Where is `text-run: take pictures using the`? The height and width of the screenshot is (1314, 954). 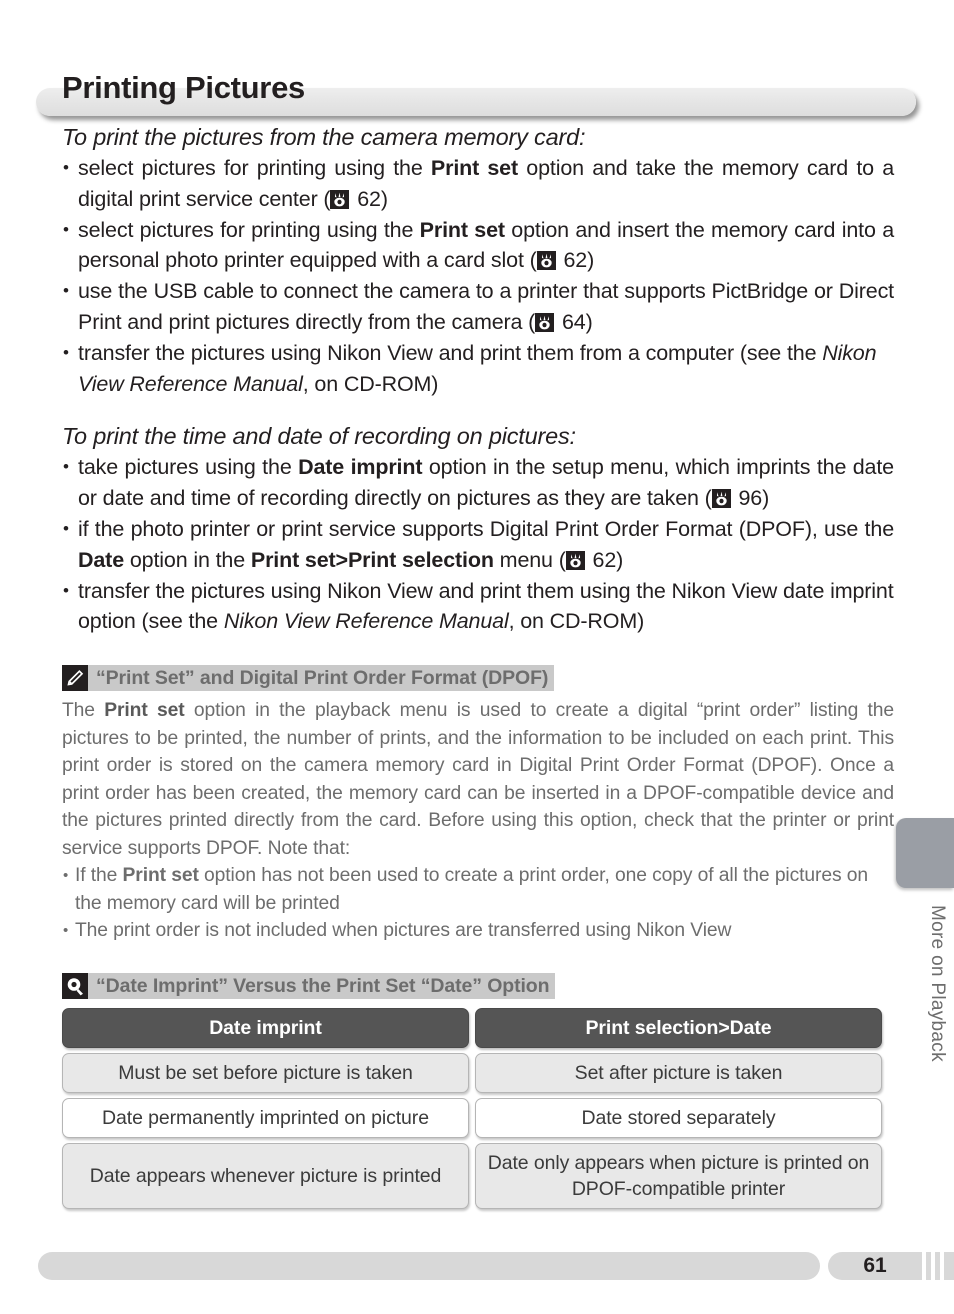 text-run: take pictures using the is located at coordinates (188, 467).